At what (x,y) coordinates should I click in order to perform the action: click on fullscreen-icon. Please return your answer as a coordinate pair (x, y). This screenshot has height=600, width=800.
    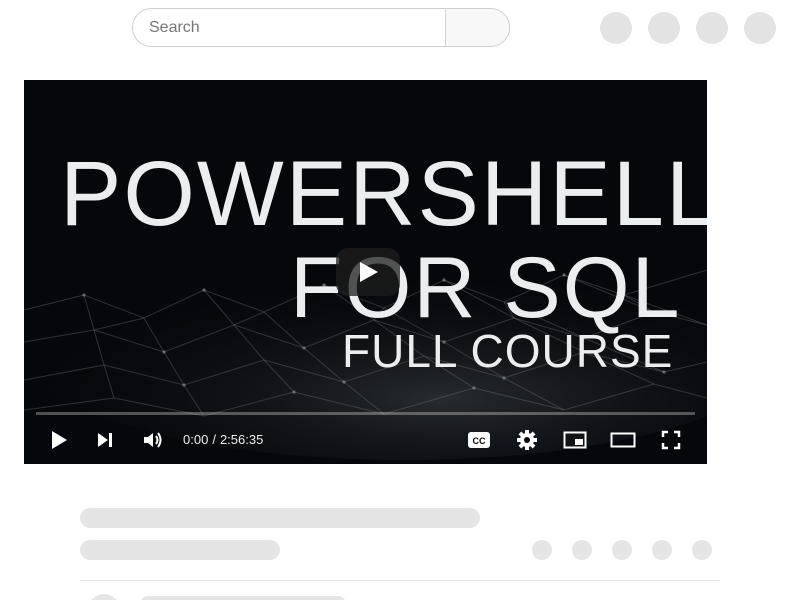
    Looking at the image, I should click on (671, 440).